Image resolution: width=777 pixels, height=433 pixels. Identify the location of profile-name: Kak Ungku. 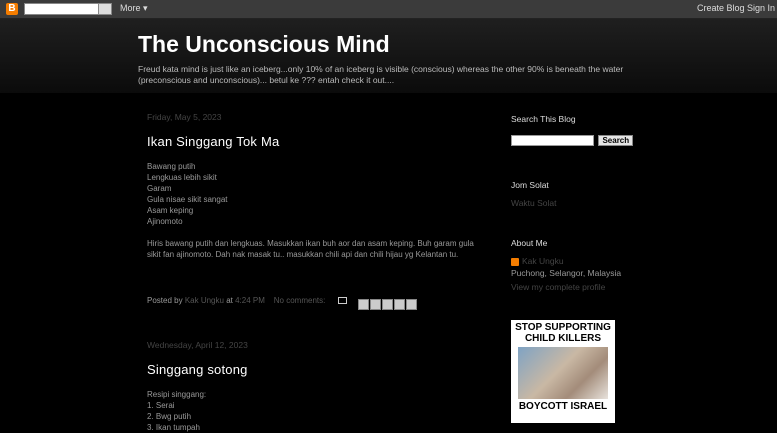
(576, 261).